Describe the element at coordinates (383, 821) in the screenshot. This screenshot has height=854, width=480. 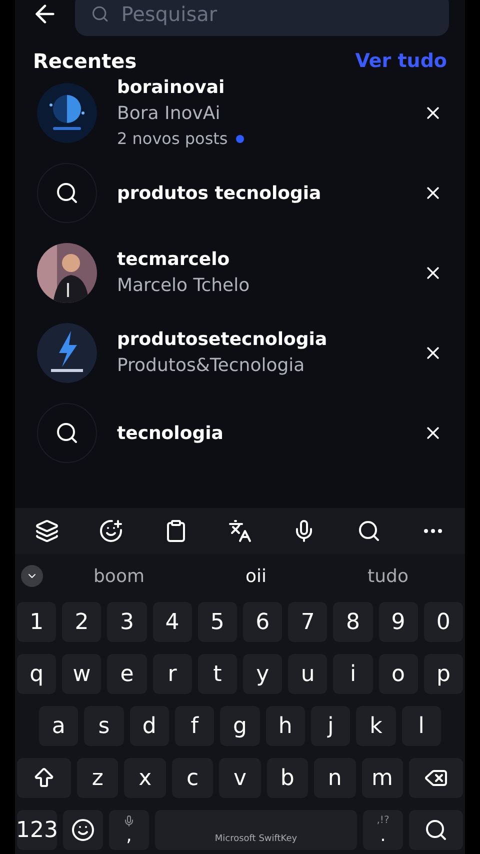
I see `punctuation-hint: ,!?` at that location.